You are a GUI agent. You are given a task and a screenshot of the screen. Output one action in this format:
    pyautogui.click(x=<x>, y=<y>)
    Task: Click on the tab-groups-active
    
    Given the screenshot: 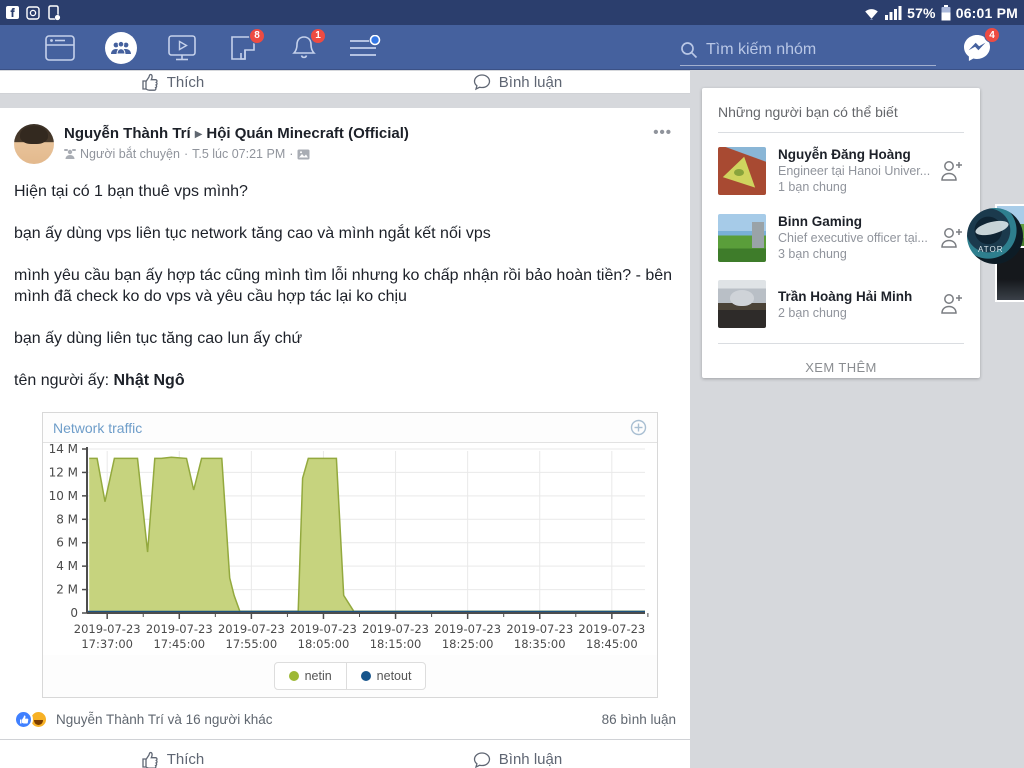 What is the action you would take?
    pyautogui.click(x=121, y=47)
    